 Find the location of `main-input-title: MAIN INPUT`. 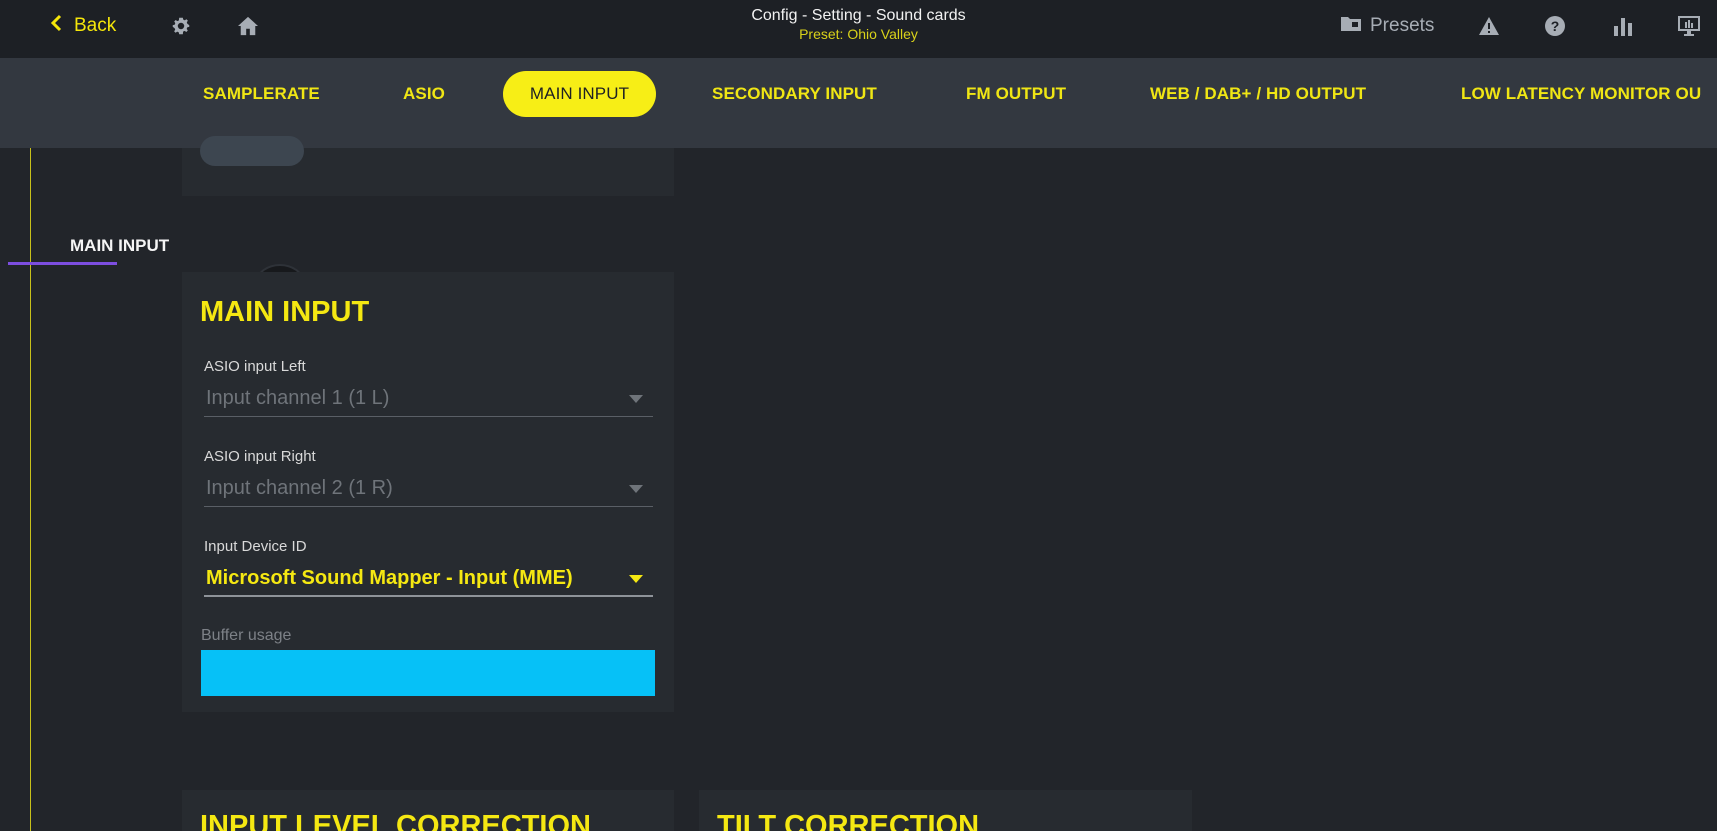

main-input-title: MAIN INPUT is located at coordinates (285, 312).